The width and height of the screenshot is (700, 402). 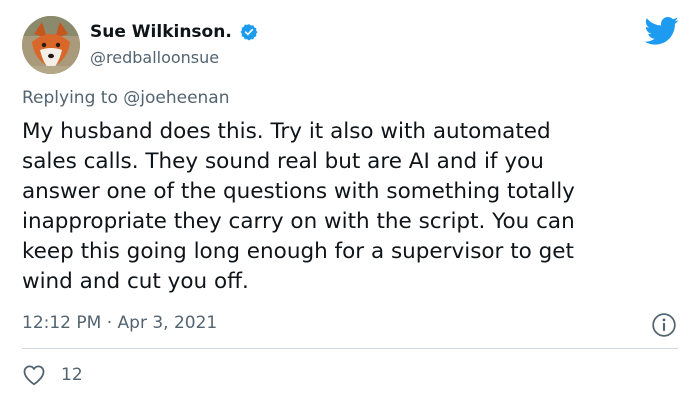 I want to click on reply-prefix: Replying to, so click(x=73, y=98).